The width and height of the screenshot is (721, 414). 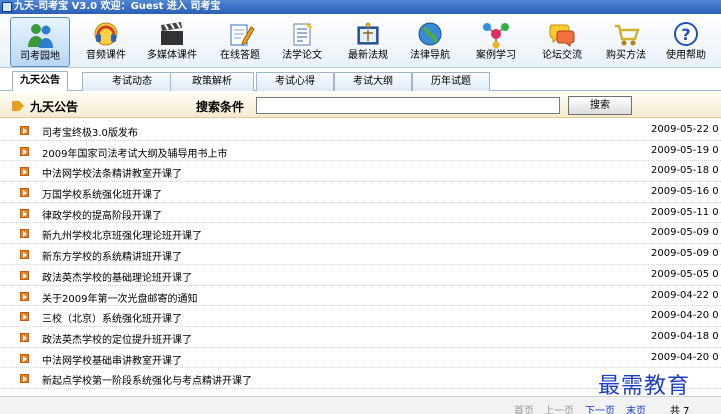 I want to click on announcement-title: 三校（北京）系统强化班开课了, so click(x=112, y=317).